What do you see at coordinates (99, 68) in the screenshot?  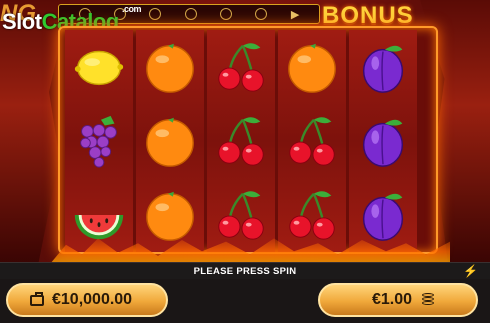 I see `lemon-icon` at bounding box center [99, 68].